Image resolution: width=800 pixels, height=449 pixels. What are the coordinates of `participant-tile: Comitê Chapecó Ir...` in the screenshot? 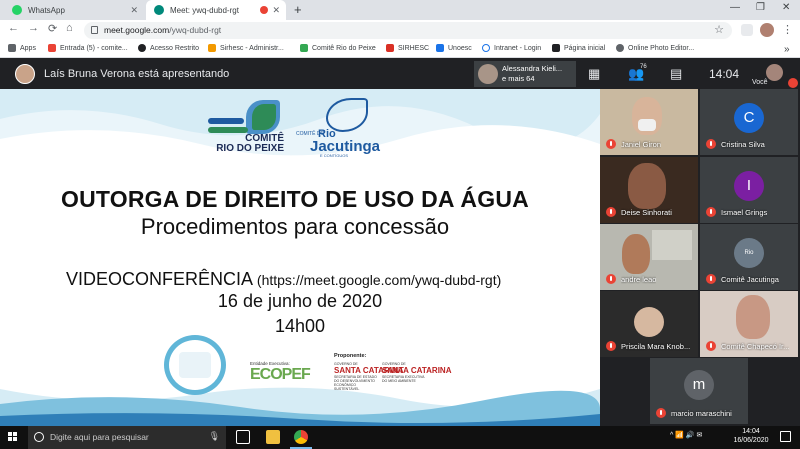 It's located at (749, 324).